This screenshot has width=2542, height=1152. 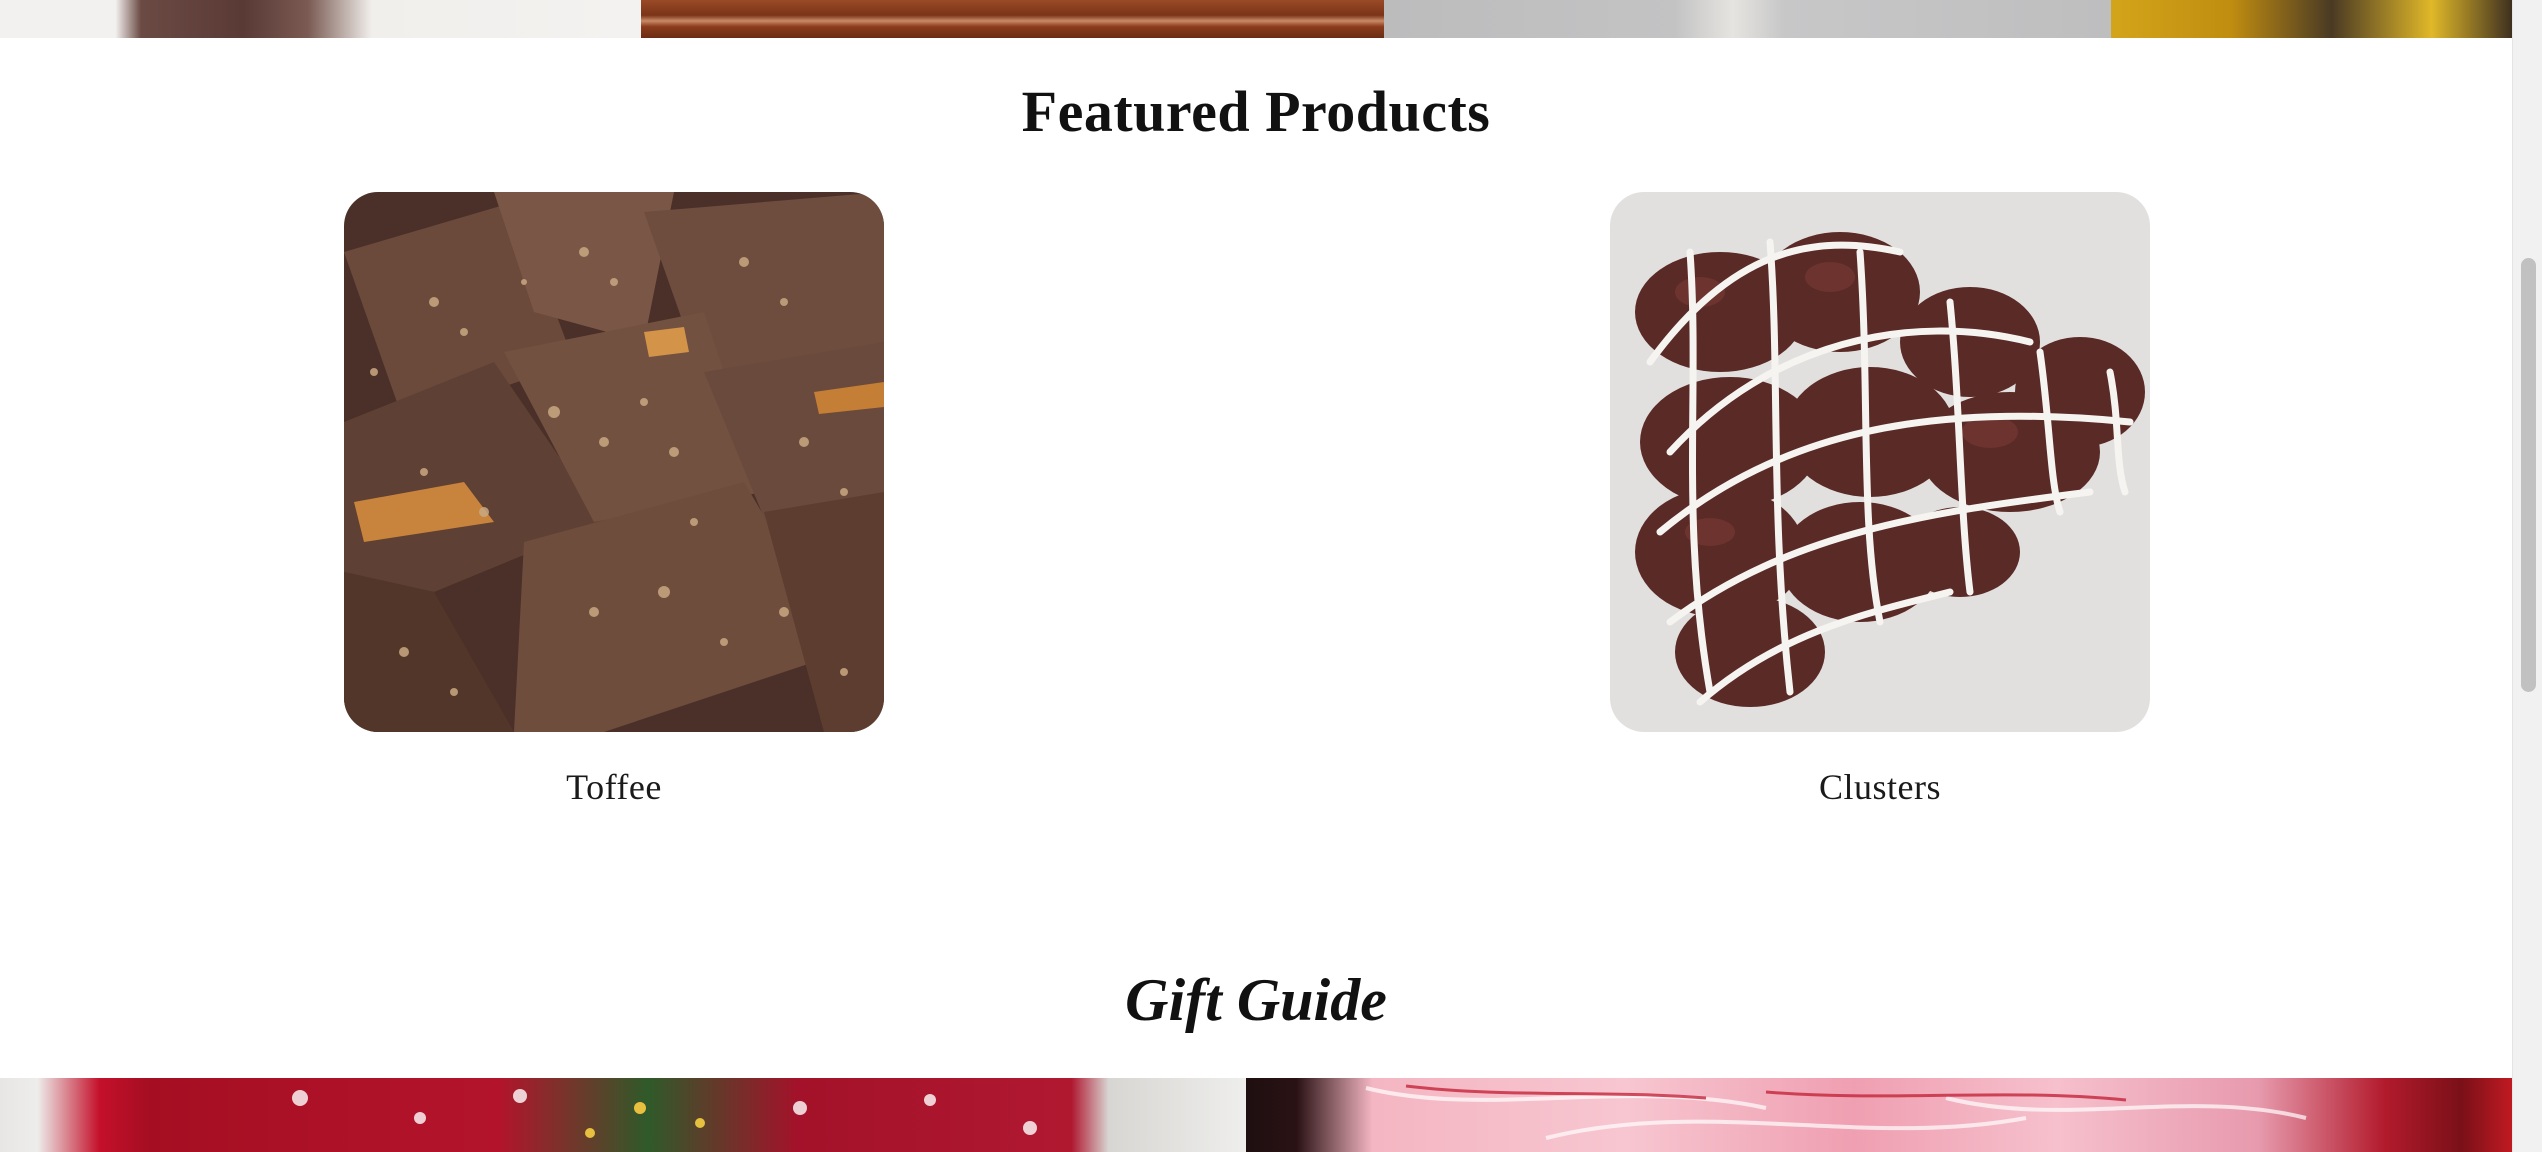 What do you see at coordinates (1880, 787) in the screenshot?
I see `clusters-label: Clusters` at bounding box center [1880, 787].